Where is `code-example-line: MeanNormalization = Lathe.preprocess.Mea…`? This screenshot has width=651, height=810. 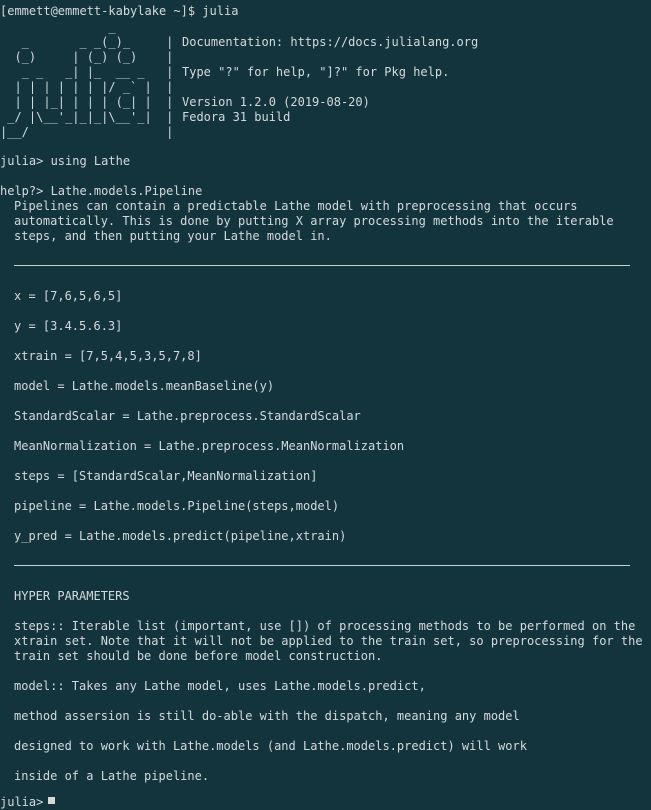
code-example-line: MeanNormalization = Lathe.preprocess.Mea… is located at coordinates (209, 446).